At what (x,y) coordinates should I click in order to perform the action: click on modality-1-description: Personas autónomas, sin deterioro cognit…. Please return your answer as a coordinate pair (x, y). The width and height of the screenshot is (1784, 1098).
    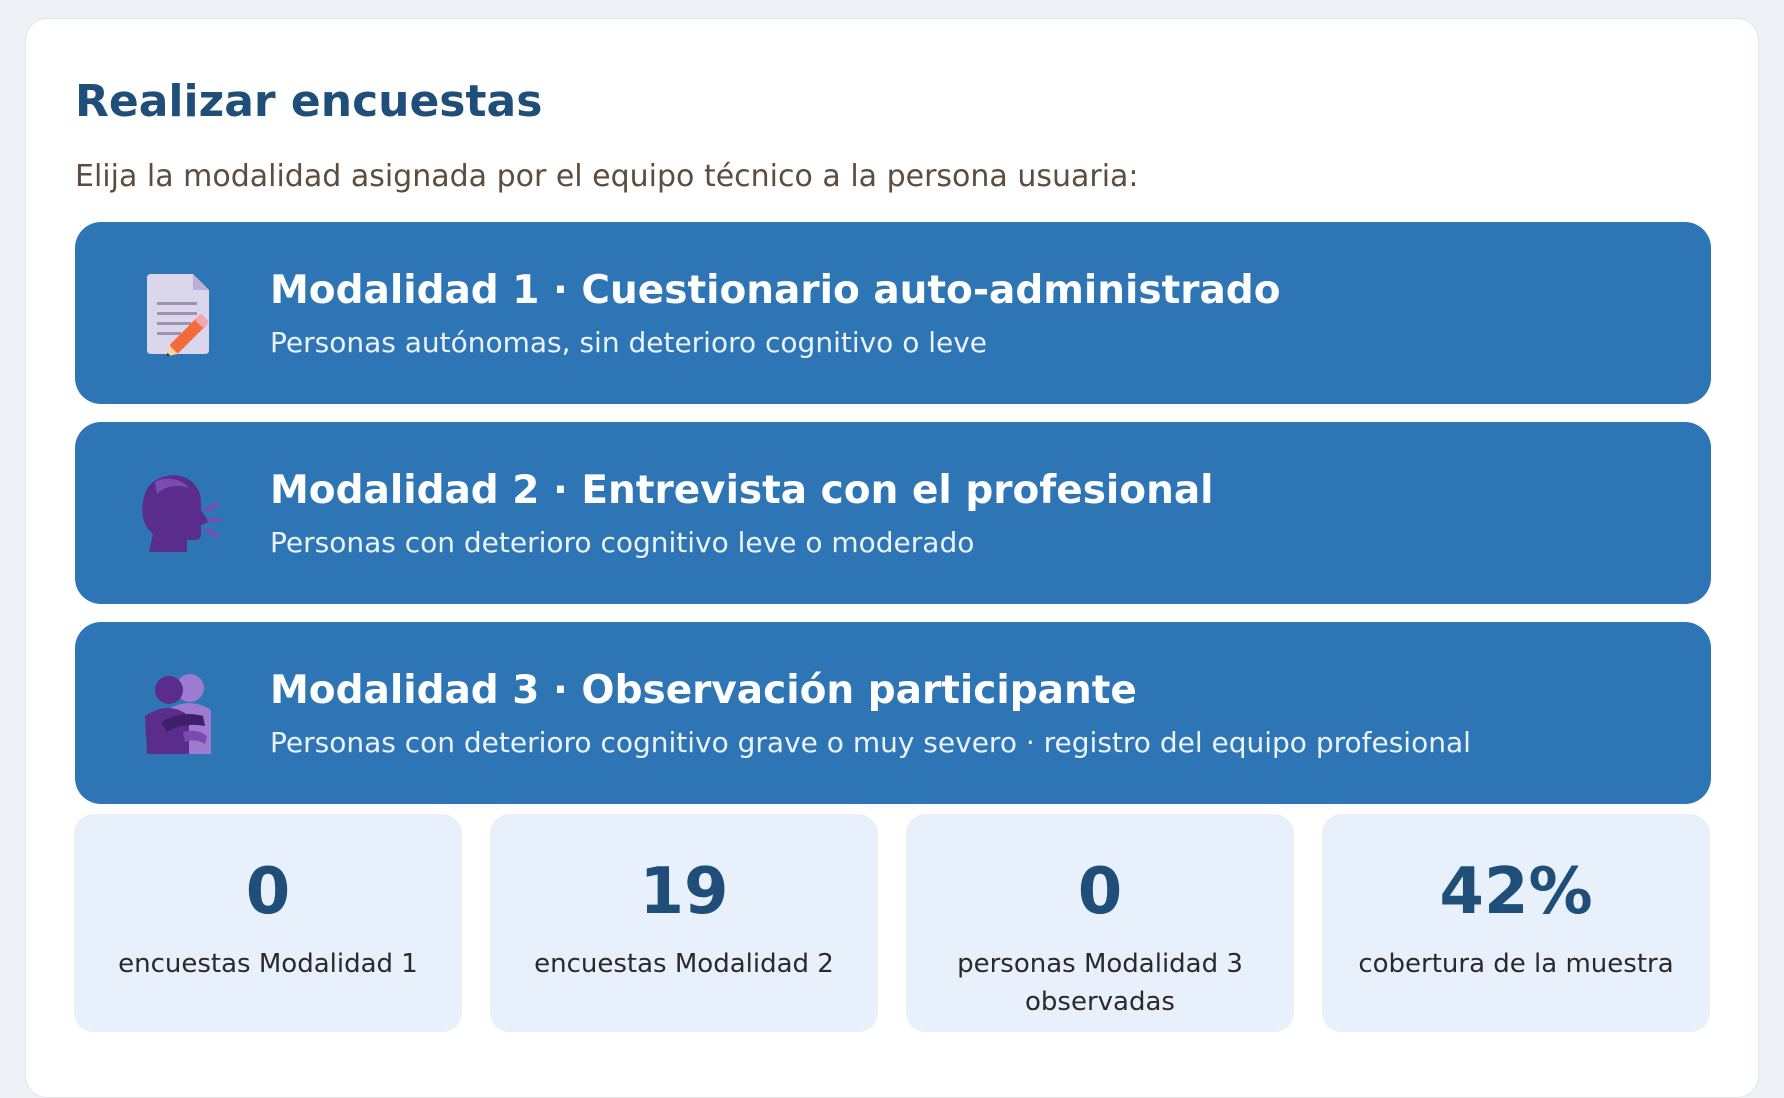
    Looking at the image, I should click on (629, 342).